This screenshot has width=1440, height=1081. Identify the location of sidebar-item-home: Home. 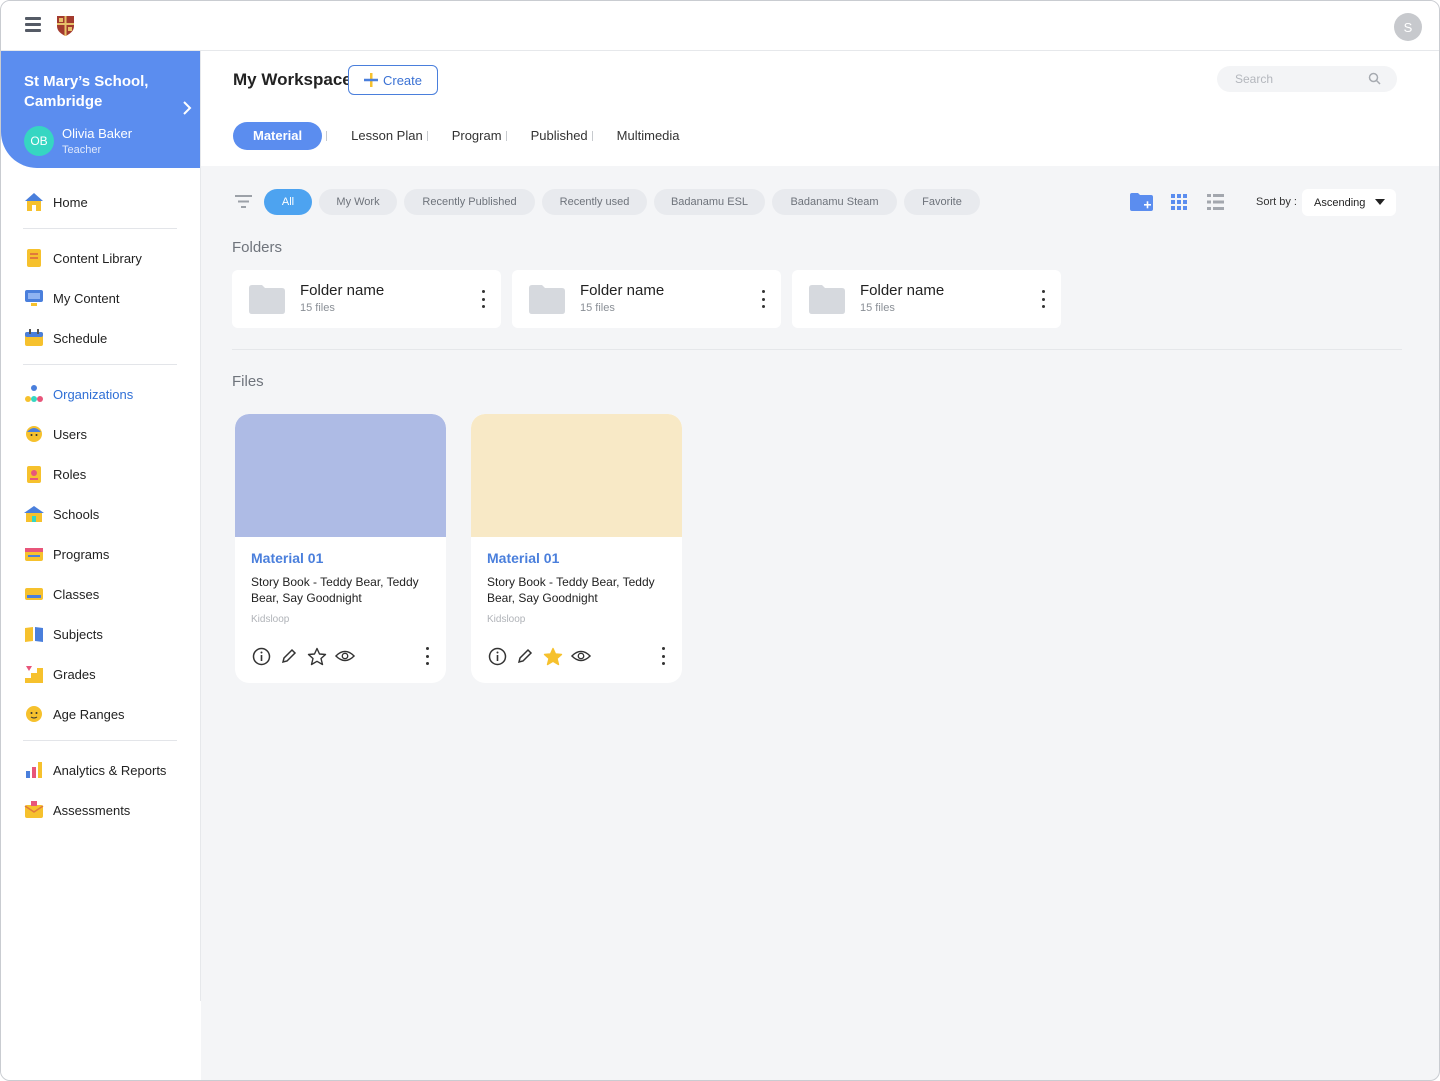
(55, 202).